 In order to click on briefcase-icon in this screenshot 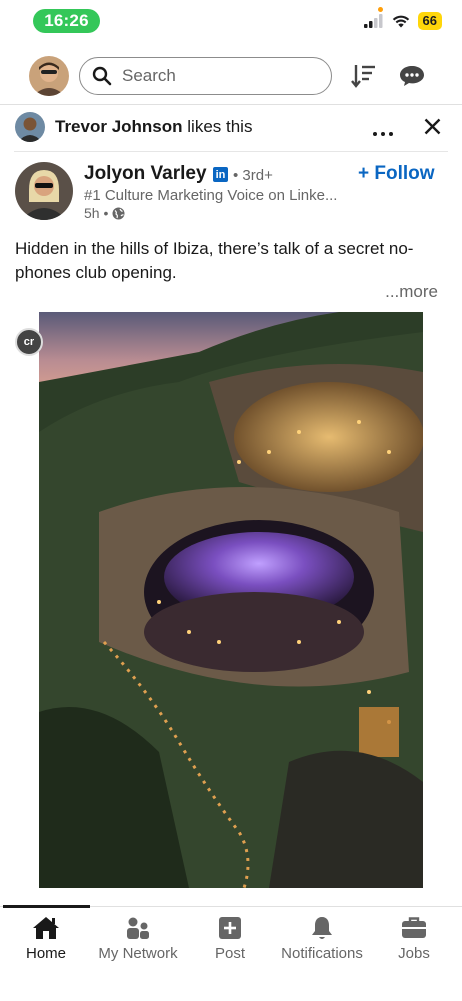, I will do `click(414, 927)`.